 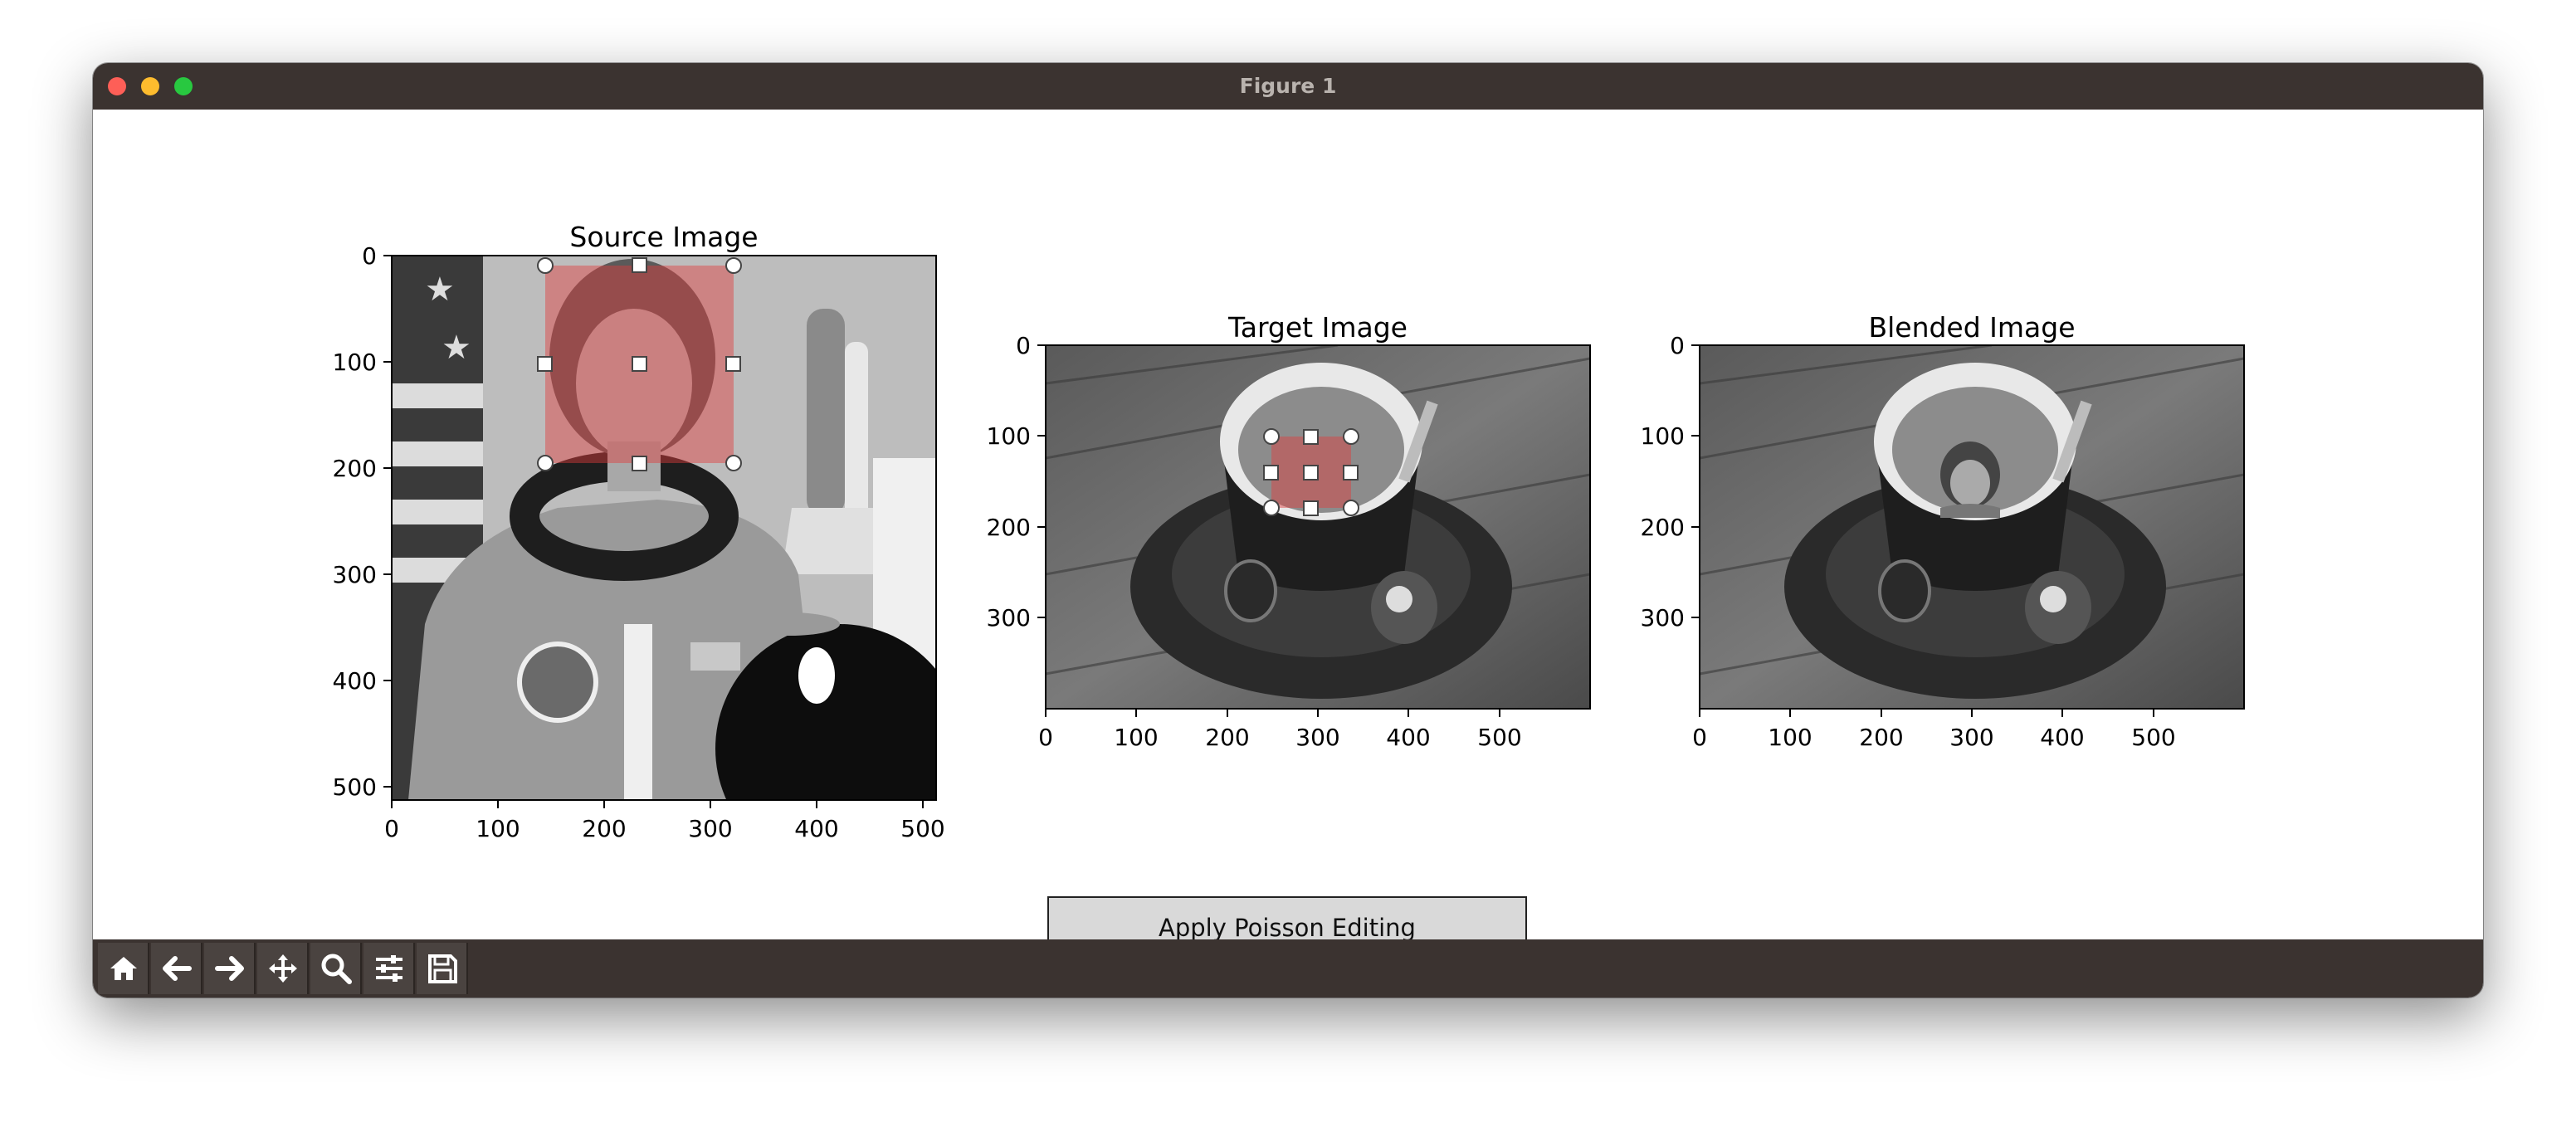 I want to click on source-ytick-label: 300, so click(x=355, y=574).